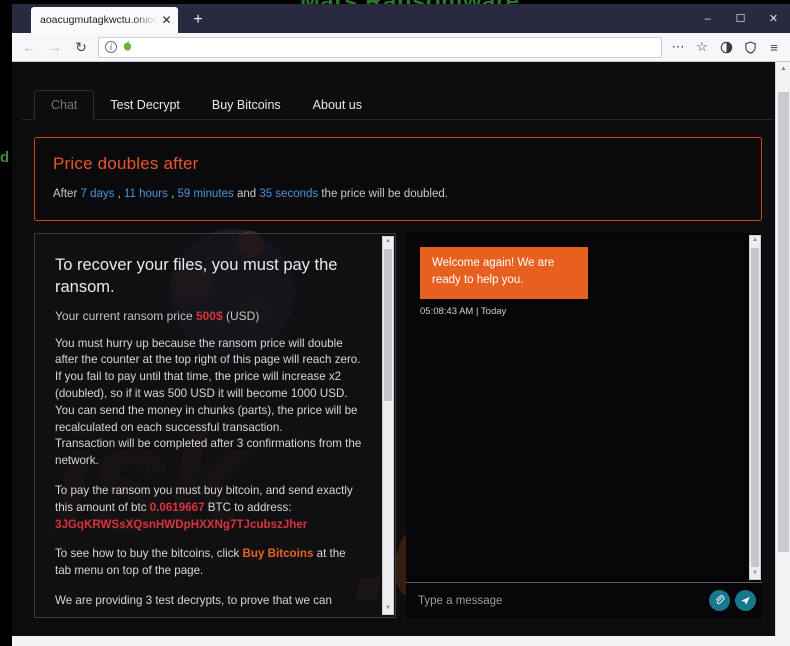 This screenshot has height=646, width=790. What do you see at coordinates (125, 315) in the screenshot?
I see `ransom-price-prefix: Your current ransom price` at bounding box center [125, 315].